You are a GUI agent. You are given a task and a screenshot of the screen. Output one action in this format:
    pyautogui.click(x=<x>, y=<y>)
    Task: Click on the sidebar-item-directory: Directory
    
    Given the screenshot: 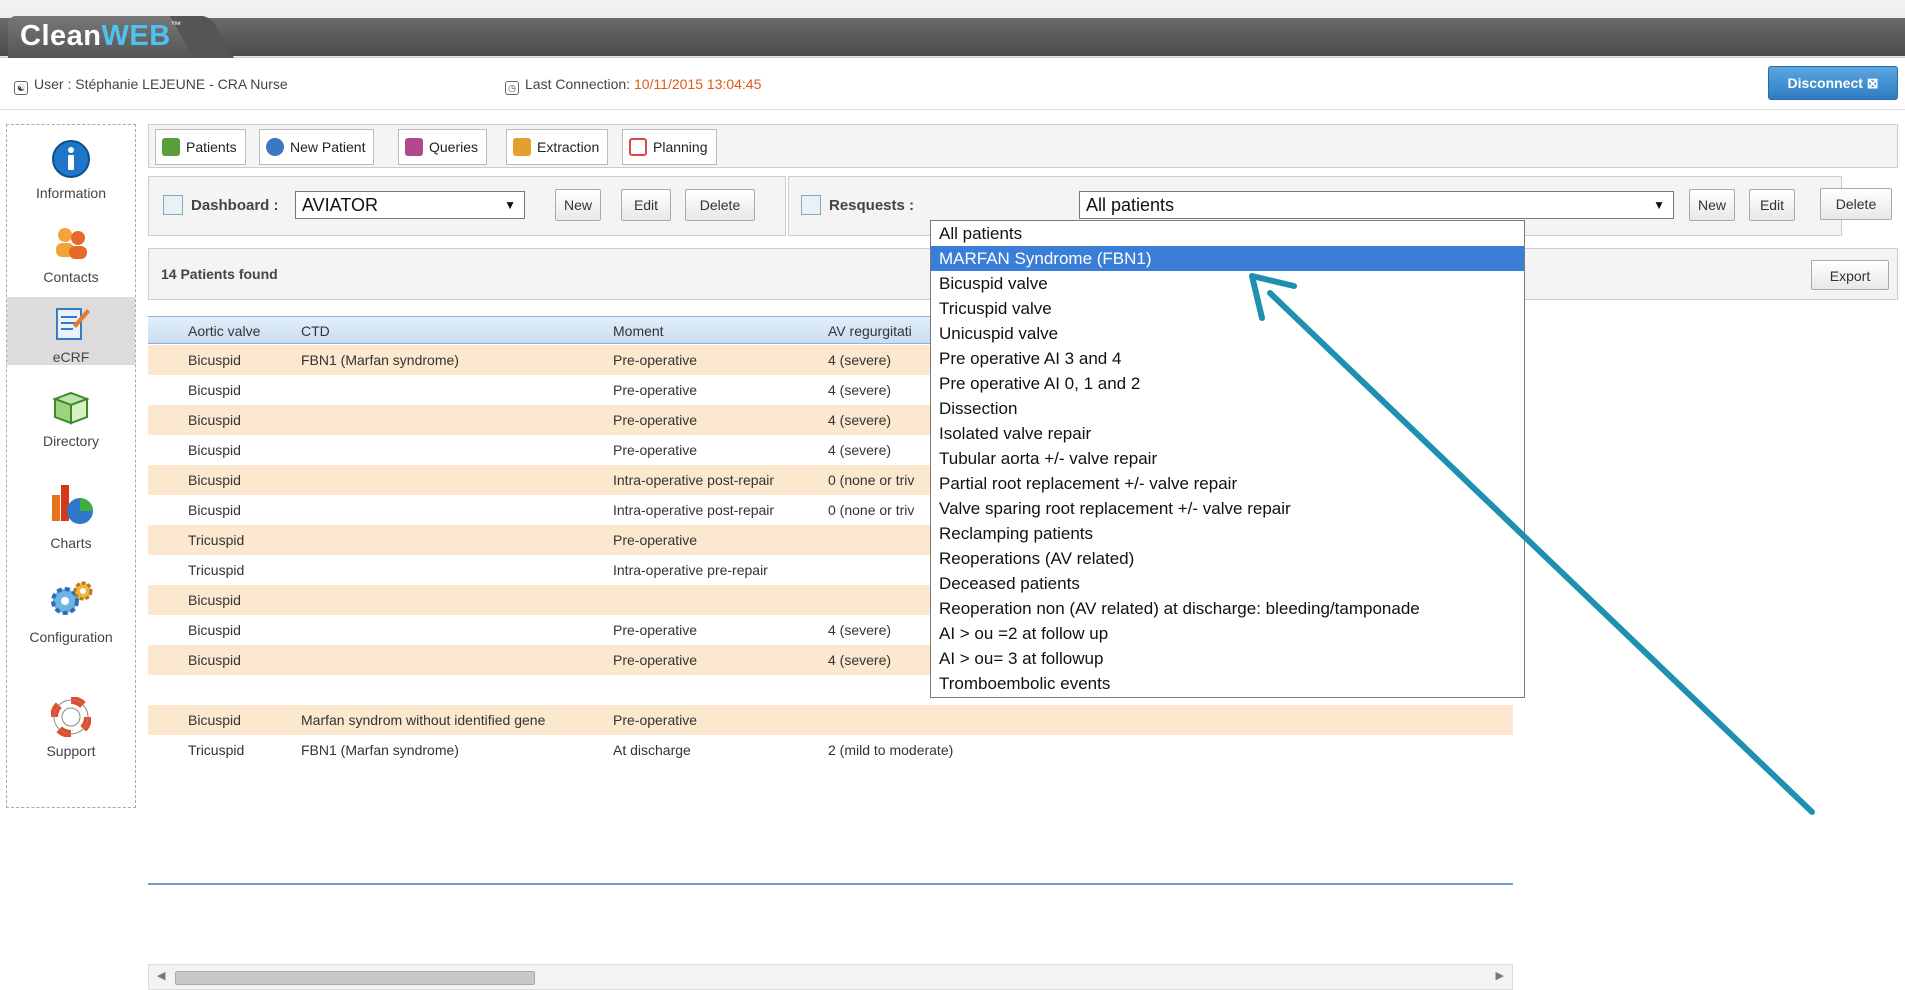 What is the action you would take?
    pyautogui.click(x=71, y=418)
    